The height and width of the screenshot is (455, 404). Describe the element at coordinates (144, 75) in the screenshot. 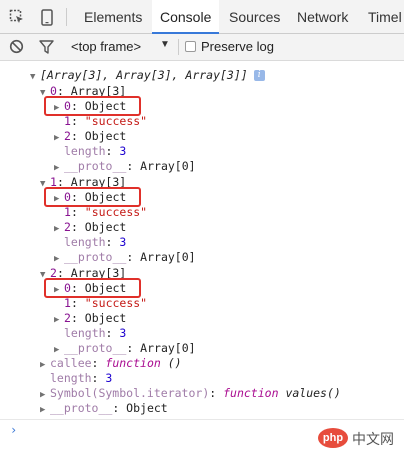

I see `root-array-summary: [Array[3], Array[3], Array[3]]` at that location.